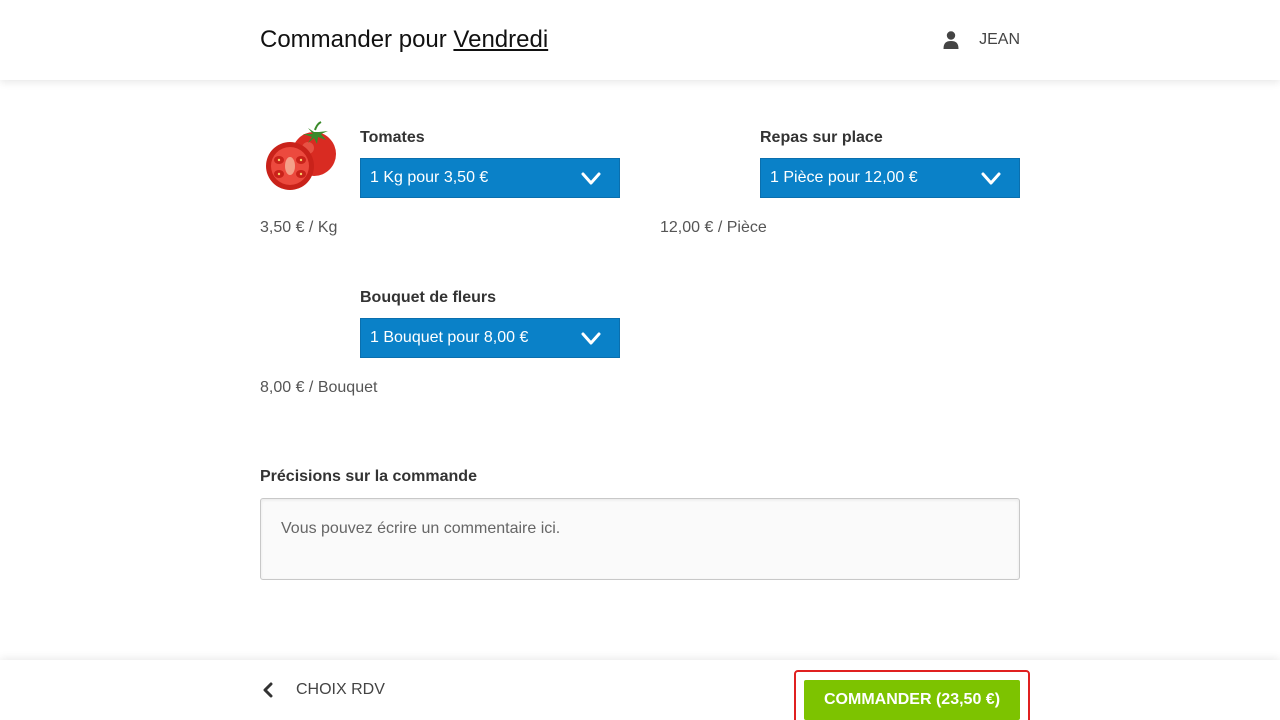  I want to click on product-name-tomates: Tomates, so click(392, 137).